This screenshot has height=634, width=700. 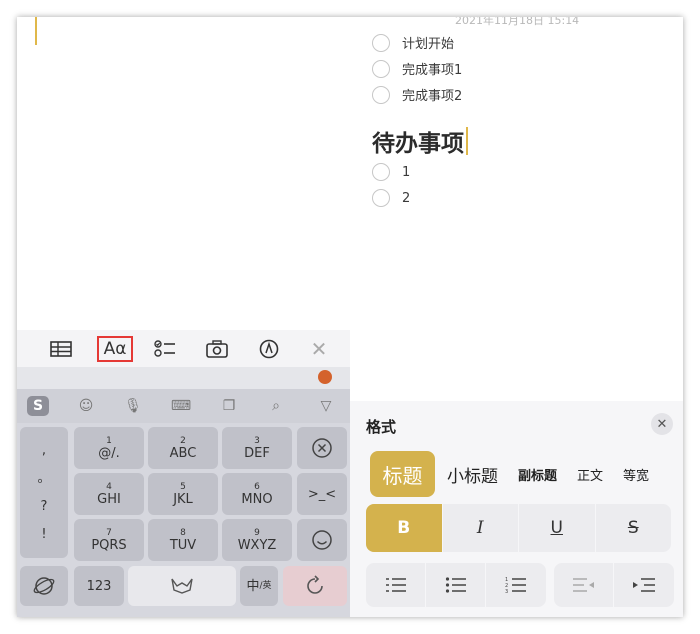 What do you see at coordinates (257, 453) in the screenshot?
I see `key-letters: DEF` at bounding box center [257, 453].